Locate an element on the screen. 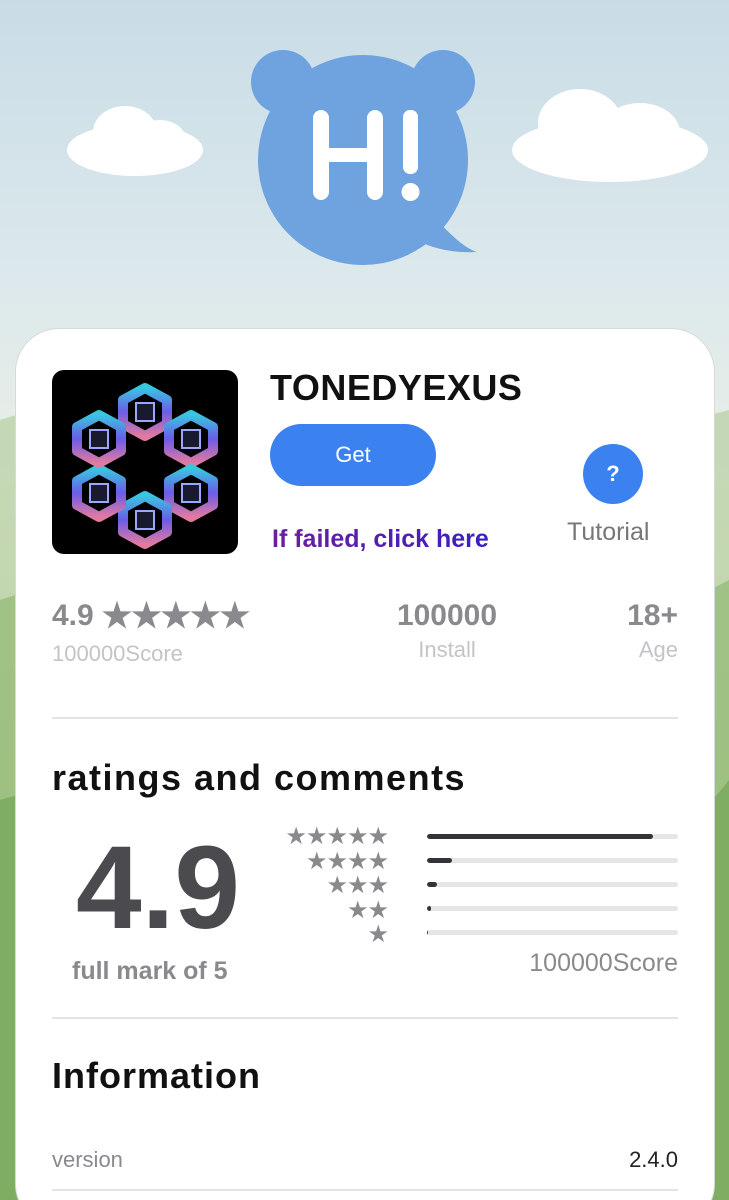 Image resolution: width=729 pixels, height=1200 pixels. star-row-4: ★★★★ is located at coordinates (347, 861).